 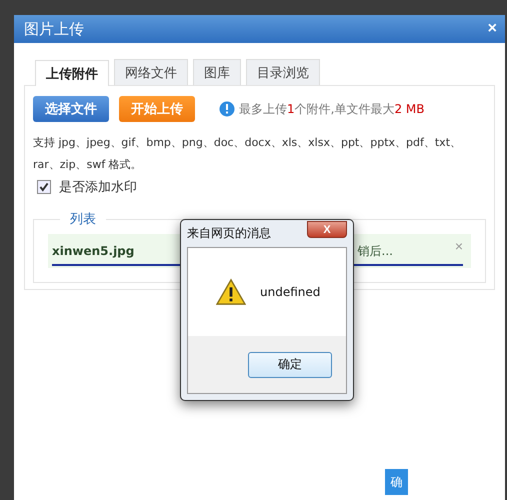 I want to click on confirm-button: 确, so click(x=396, y=482).